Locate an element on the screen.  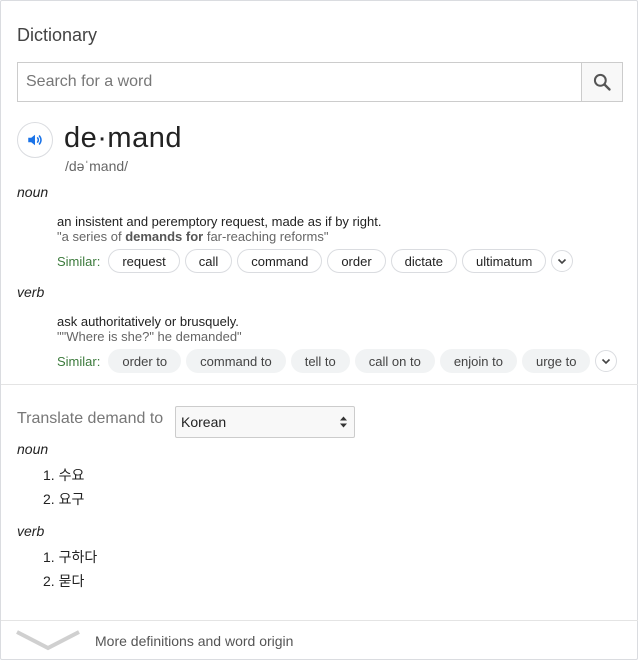
similar-chip: ultimatum is located at coordinates (504, 261).